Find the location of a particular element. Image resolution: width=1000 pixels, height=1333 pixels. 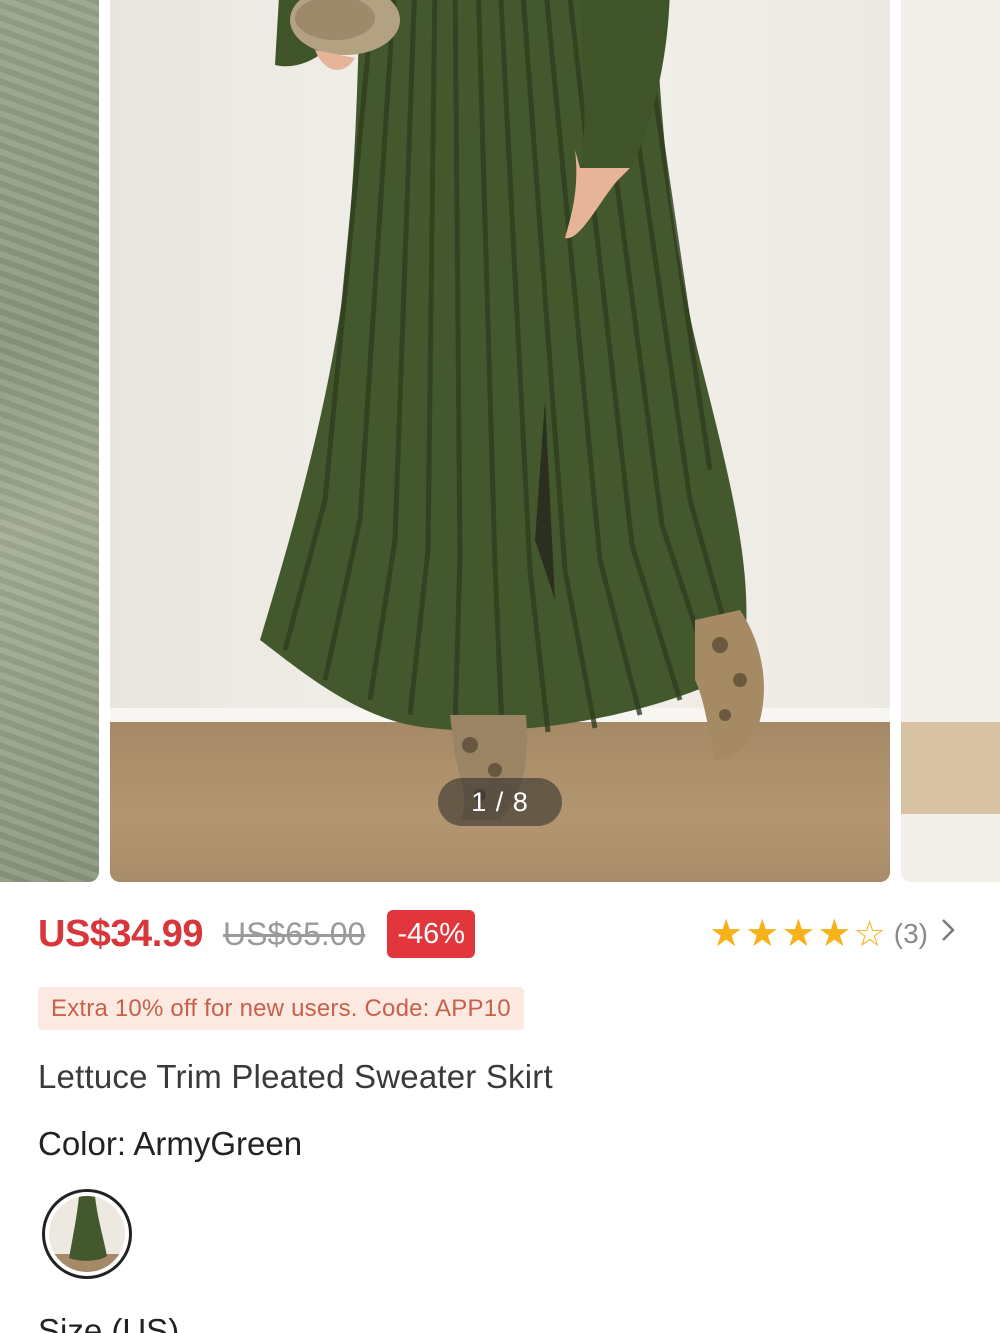

size-label: Size (US) is located at coordinates (109, 1322).